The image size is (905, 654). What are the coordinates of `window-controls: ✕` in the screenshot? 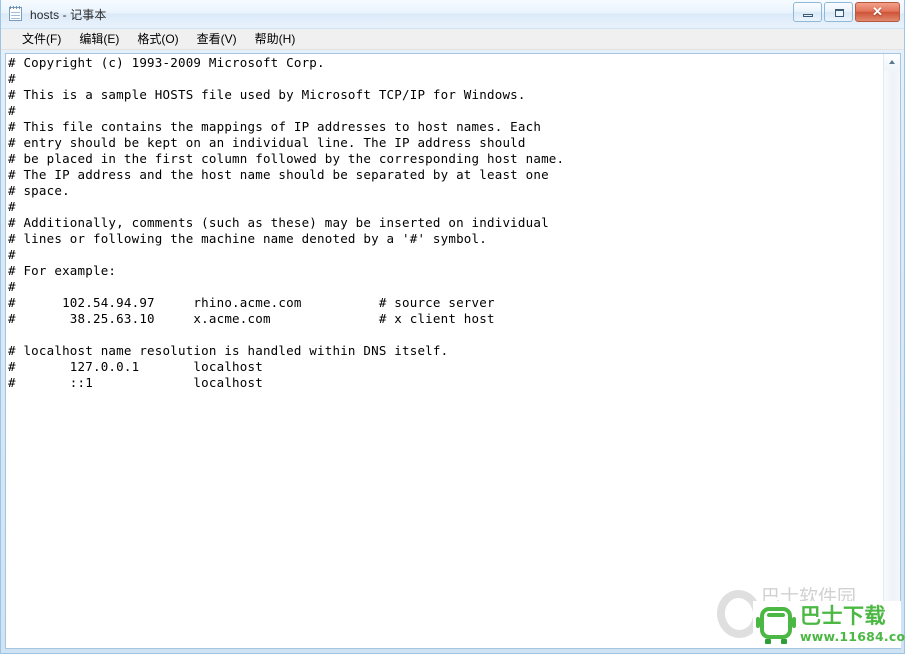 It's located at (846, 12).